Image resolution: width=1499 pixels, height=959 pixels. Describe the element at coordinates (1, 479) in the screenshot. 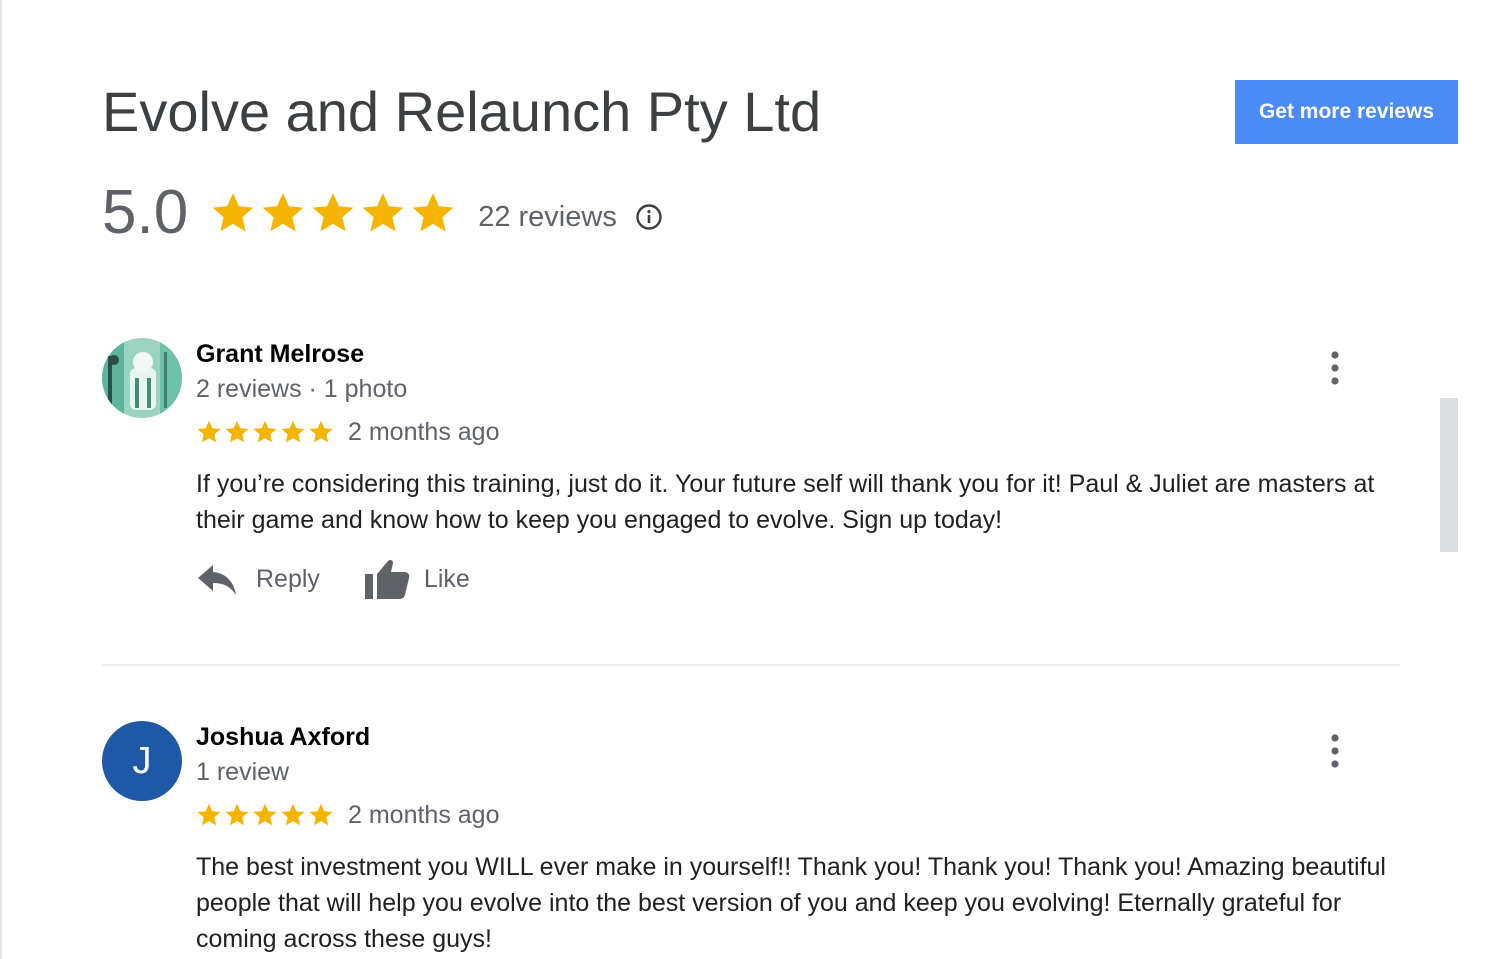

I see `page-left-border` at that location.